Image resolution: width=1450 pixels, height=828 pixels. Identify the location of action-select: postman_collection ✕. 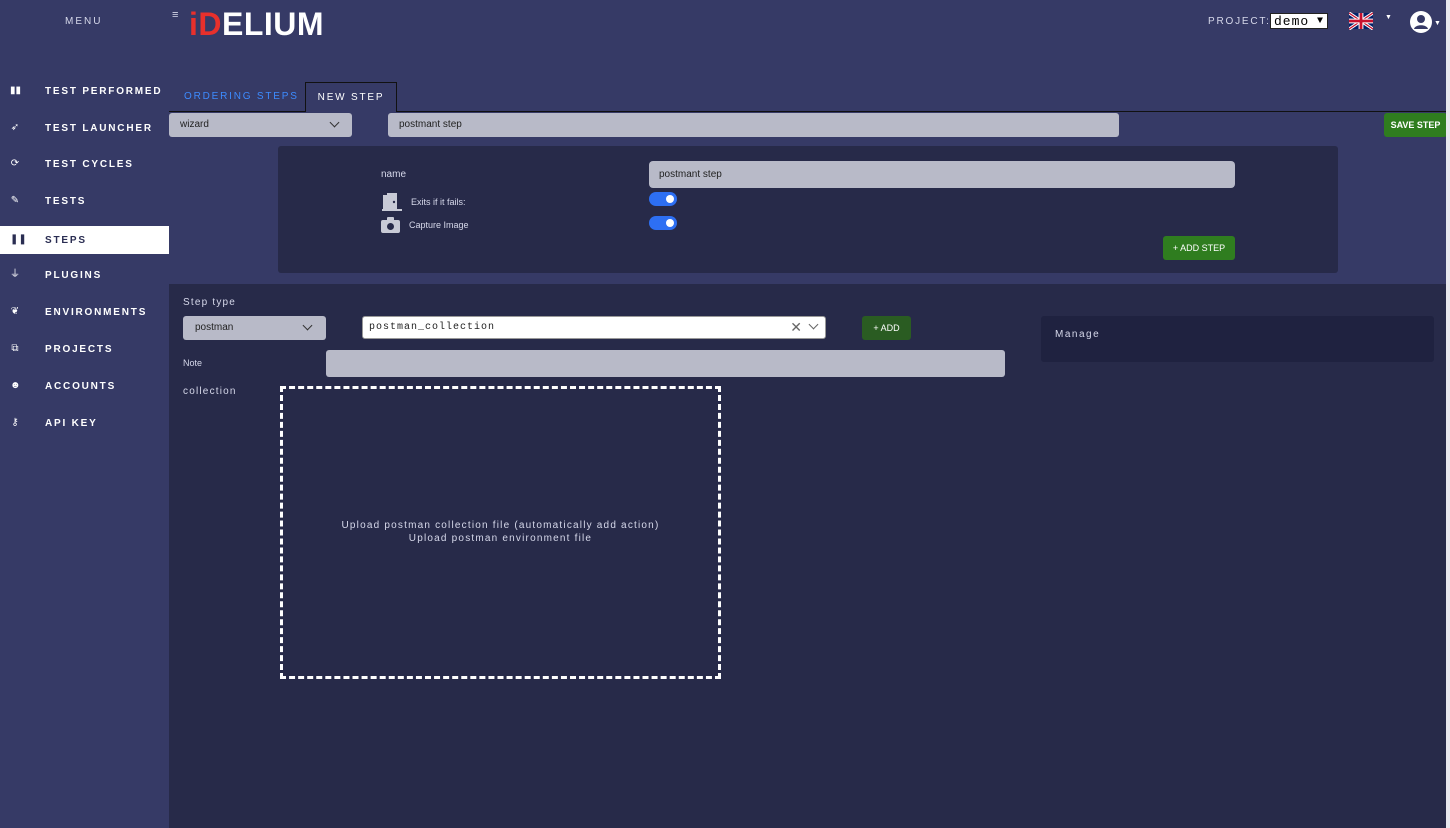
(594, 327).